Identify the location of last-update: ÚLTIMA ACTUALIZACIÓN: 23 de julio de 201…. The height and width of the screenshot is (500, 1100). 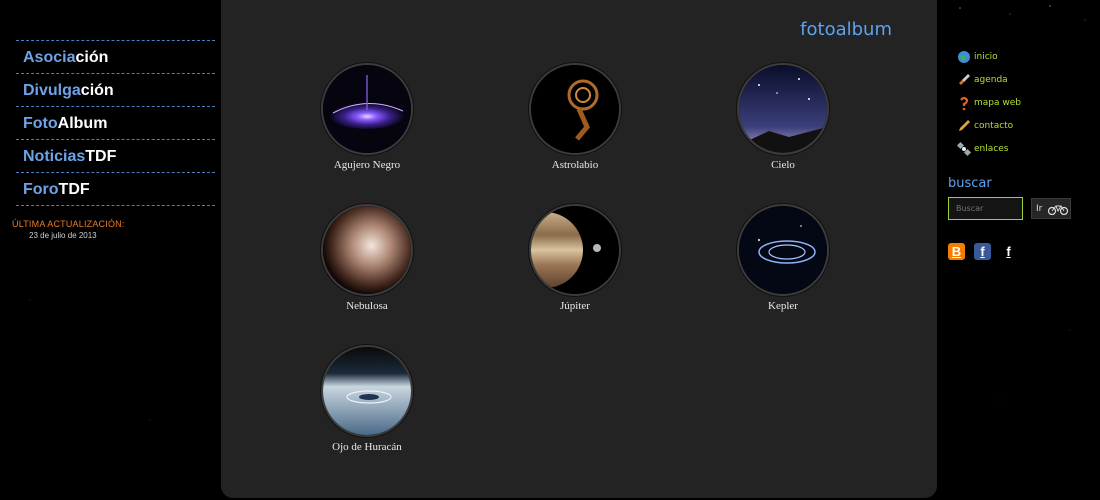
(68, 229).